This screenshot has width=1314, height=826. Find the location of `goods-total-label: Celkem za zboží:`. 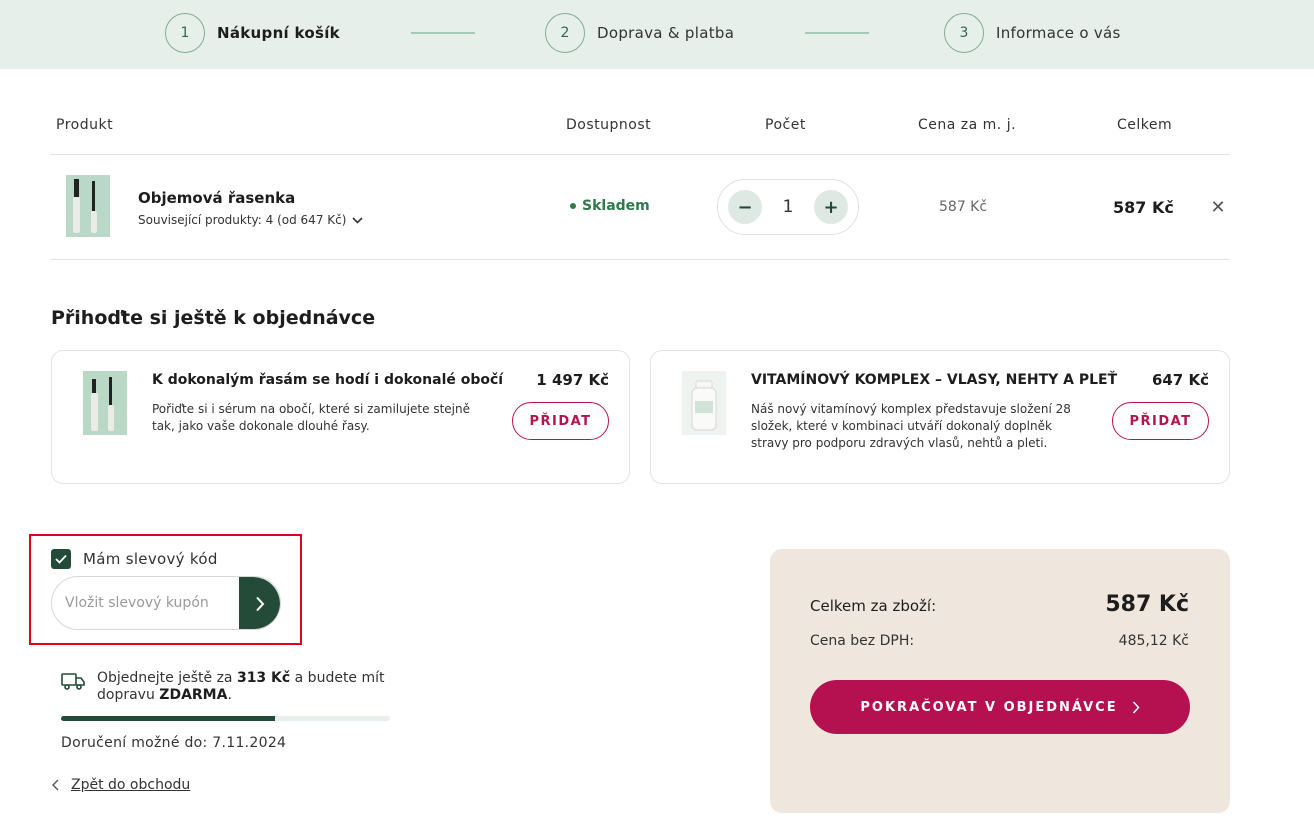

goods-total-label: Celkem za zboží: is located at coordinates (873, 606).